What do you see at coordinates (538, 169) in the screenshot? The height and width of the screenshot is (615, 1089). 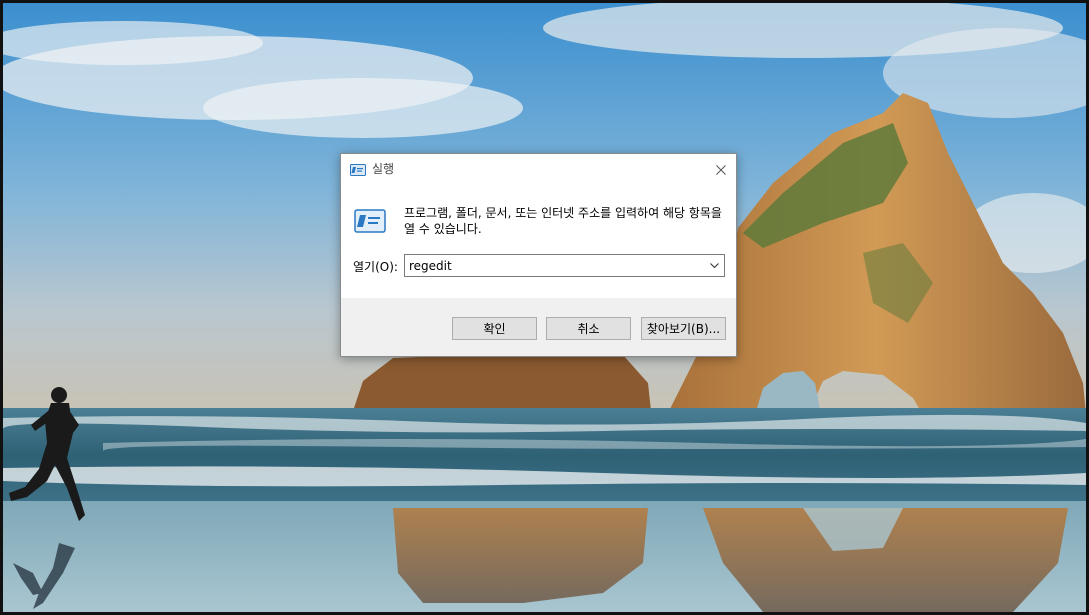 I see `title-bar: 실행` at bounding box center [538, 169].